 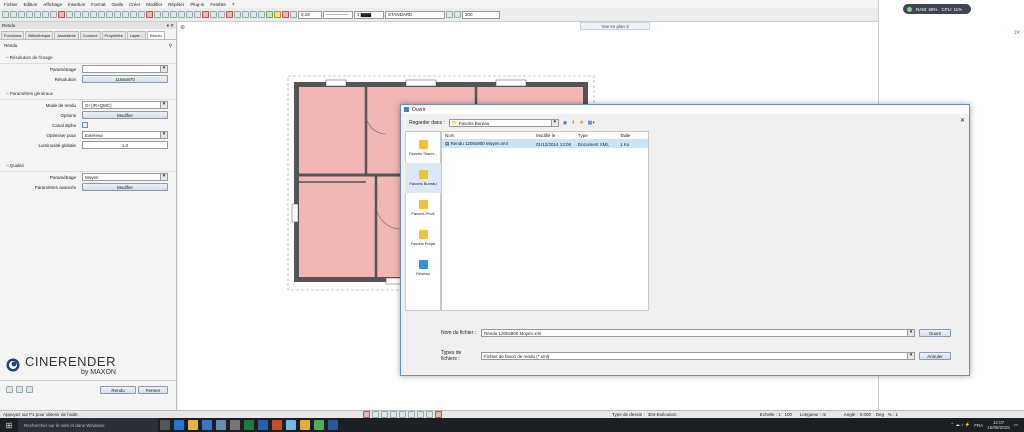 I want to click on style-select: STANDARD, so click(x=415, y=14).